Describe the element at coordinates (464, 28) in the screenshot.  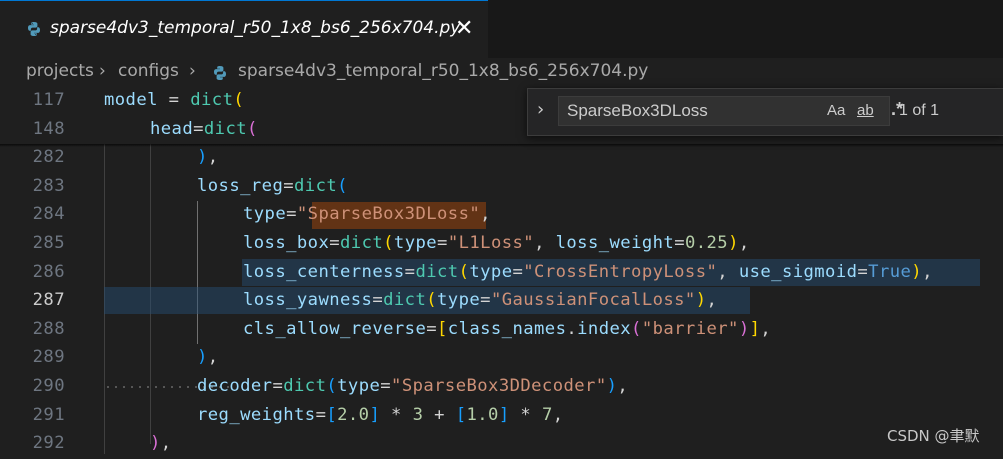
I see `close-icon: ✕` at that location.